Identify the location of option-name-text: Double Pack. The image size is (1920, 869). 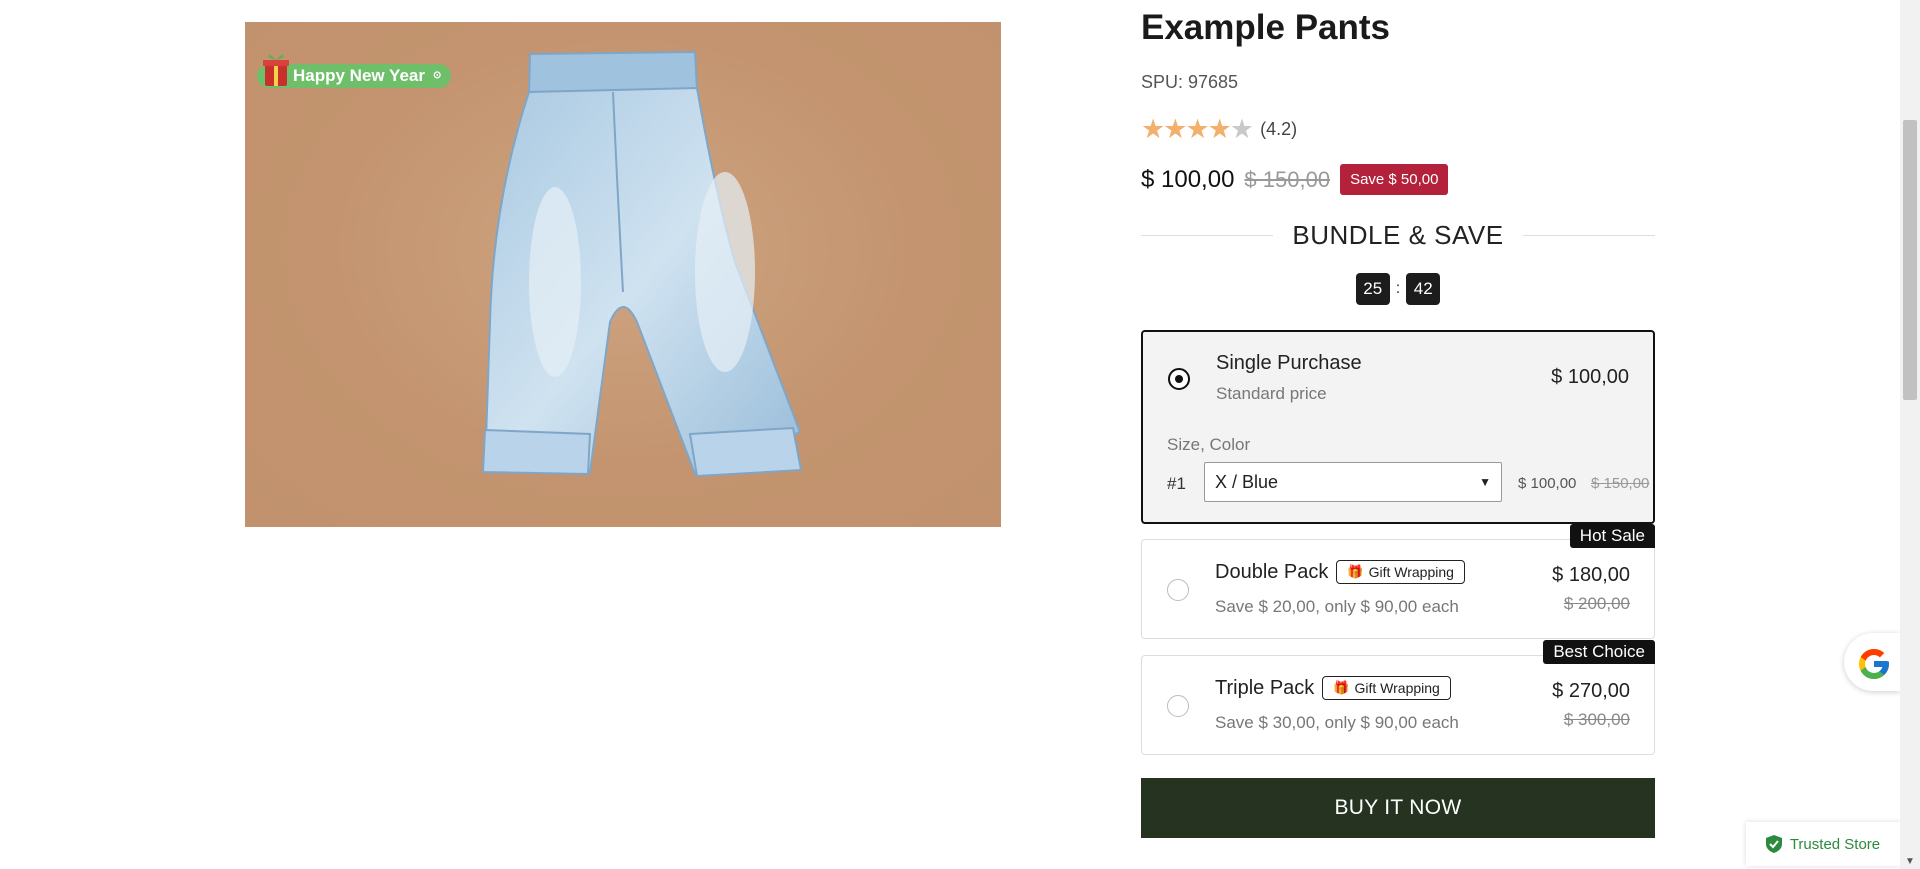
(1272, 571).